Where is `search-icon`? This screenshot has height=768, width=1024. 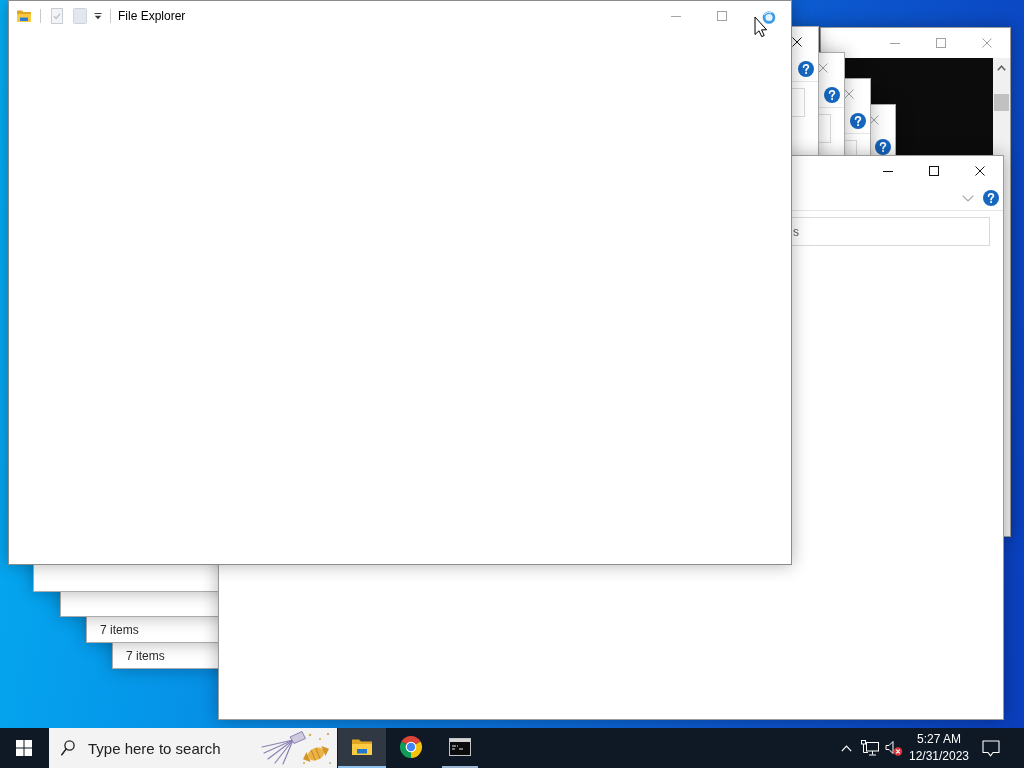 search-icon is located at coordinates (68, 748).